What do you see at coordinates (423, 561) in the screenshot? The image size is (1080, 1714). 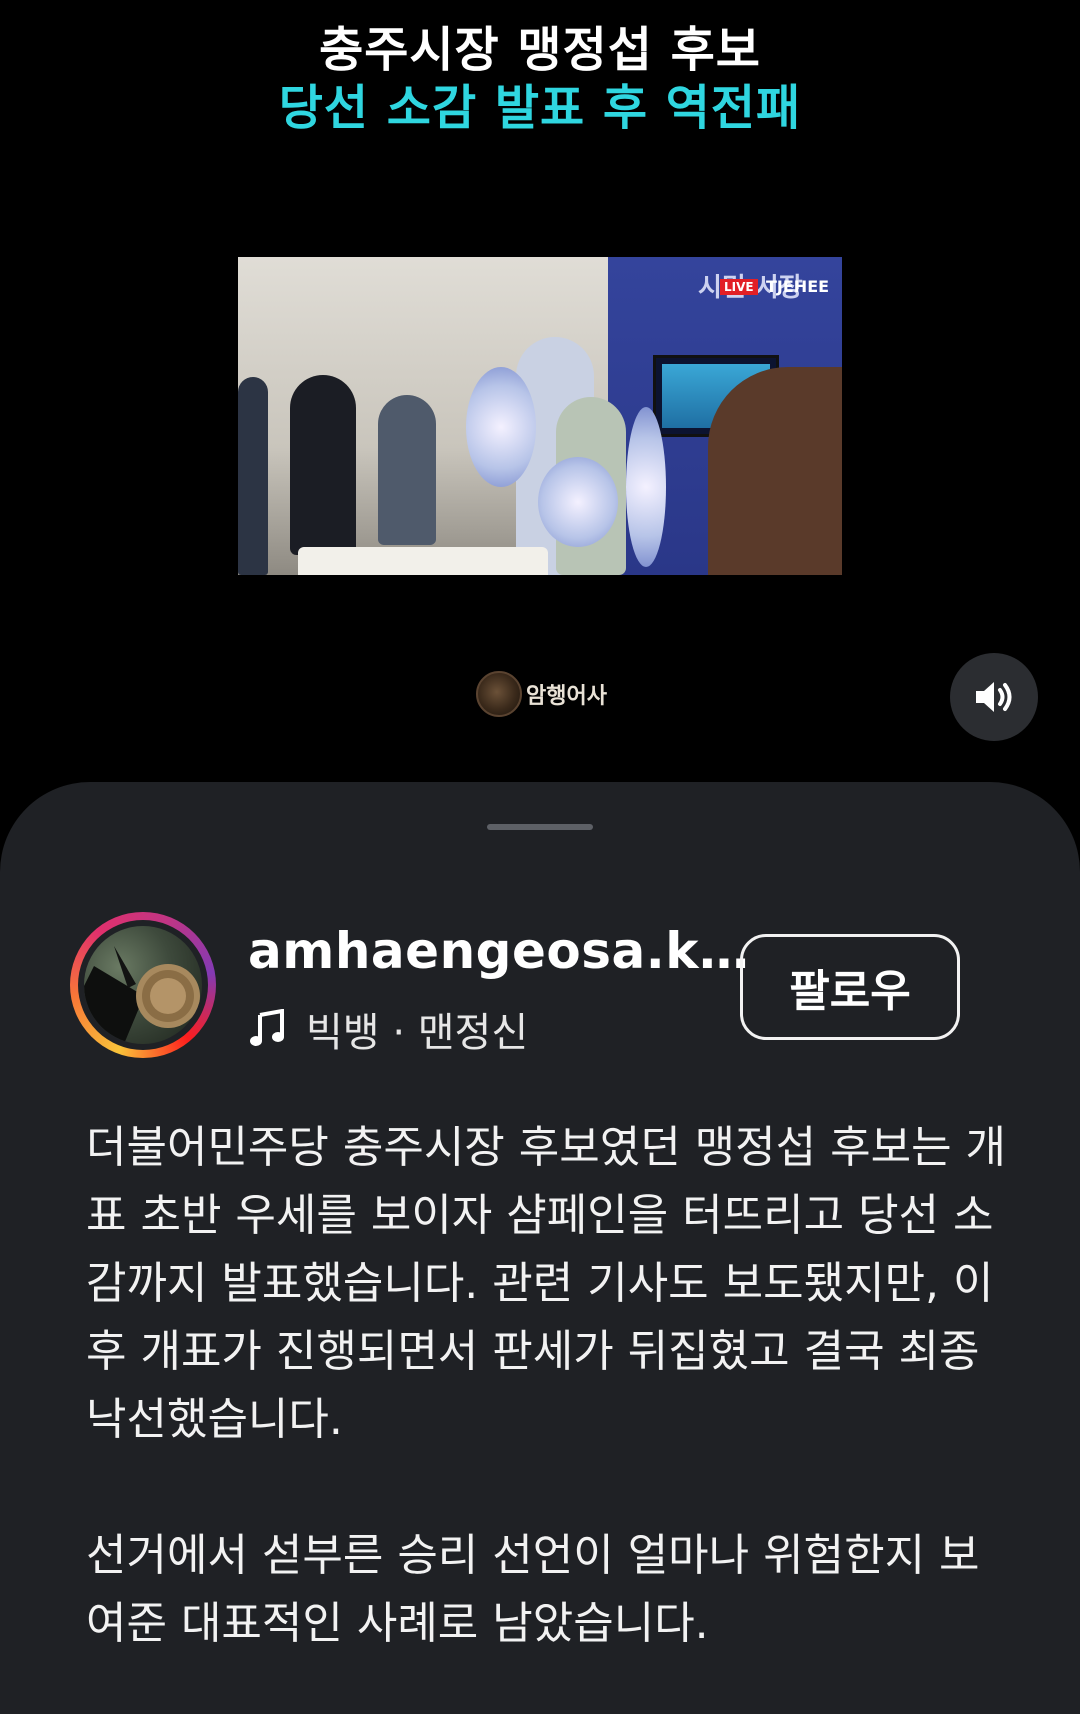 I see `scene-table` at bounding box center [423, 561].